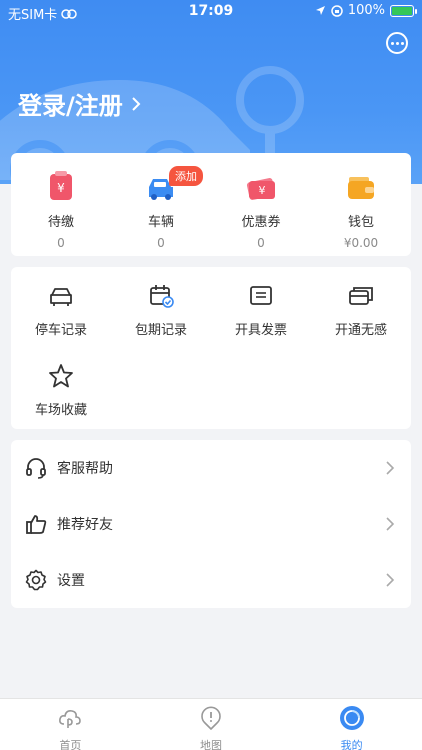 The width and height of the screenshot is (422, 750). Describe the element at coordinates (403, 10) in the screenshot. I see `battery-icon` at that location.